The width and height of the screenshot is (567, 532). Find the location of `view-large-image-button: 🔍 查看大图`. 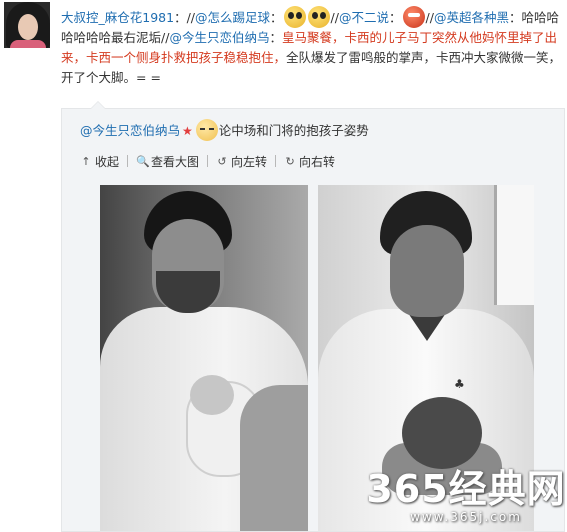

view-large-image-button: 🔍 查看大图 is located at coordinates (167, 161).